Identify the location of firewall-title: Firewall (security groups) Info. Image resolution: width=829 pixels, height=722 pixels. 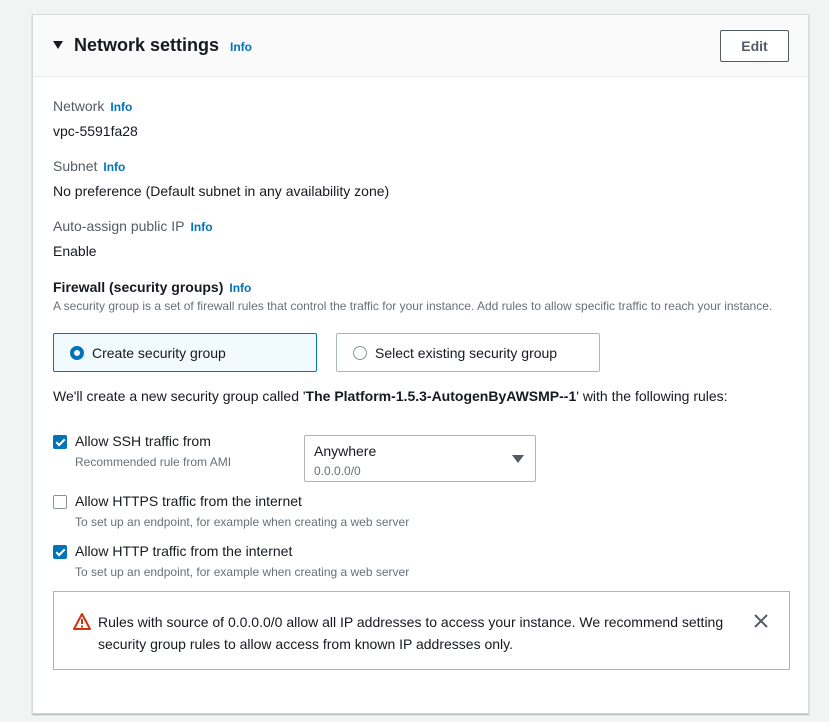
(152, 287).